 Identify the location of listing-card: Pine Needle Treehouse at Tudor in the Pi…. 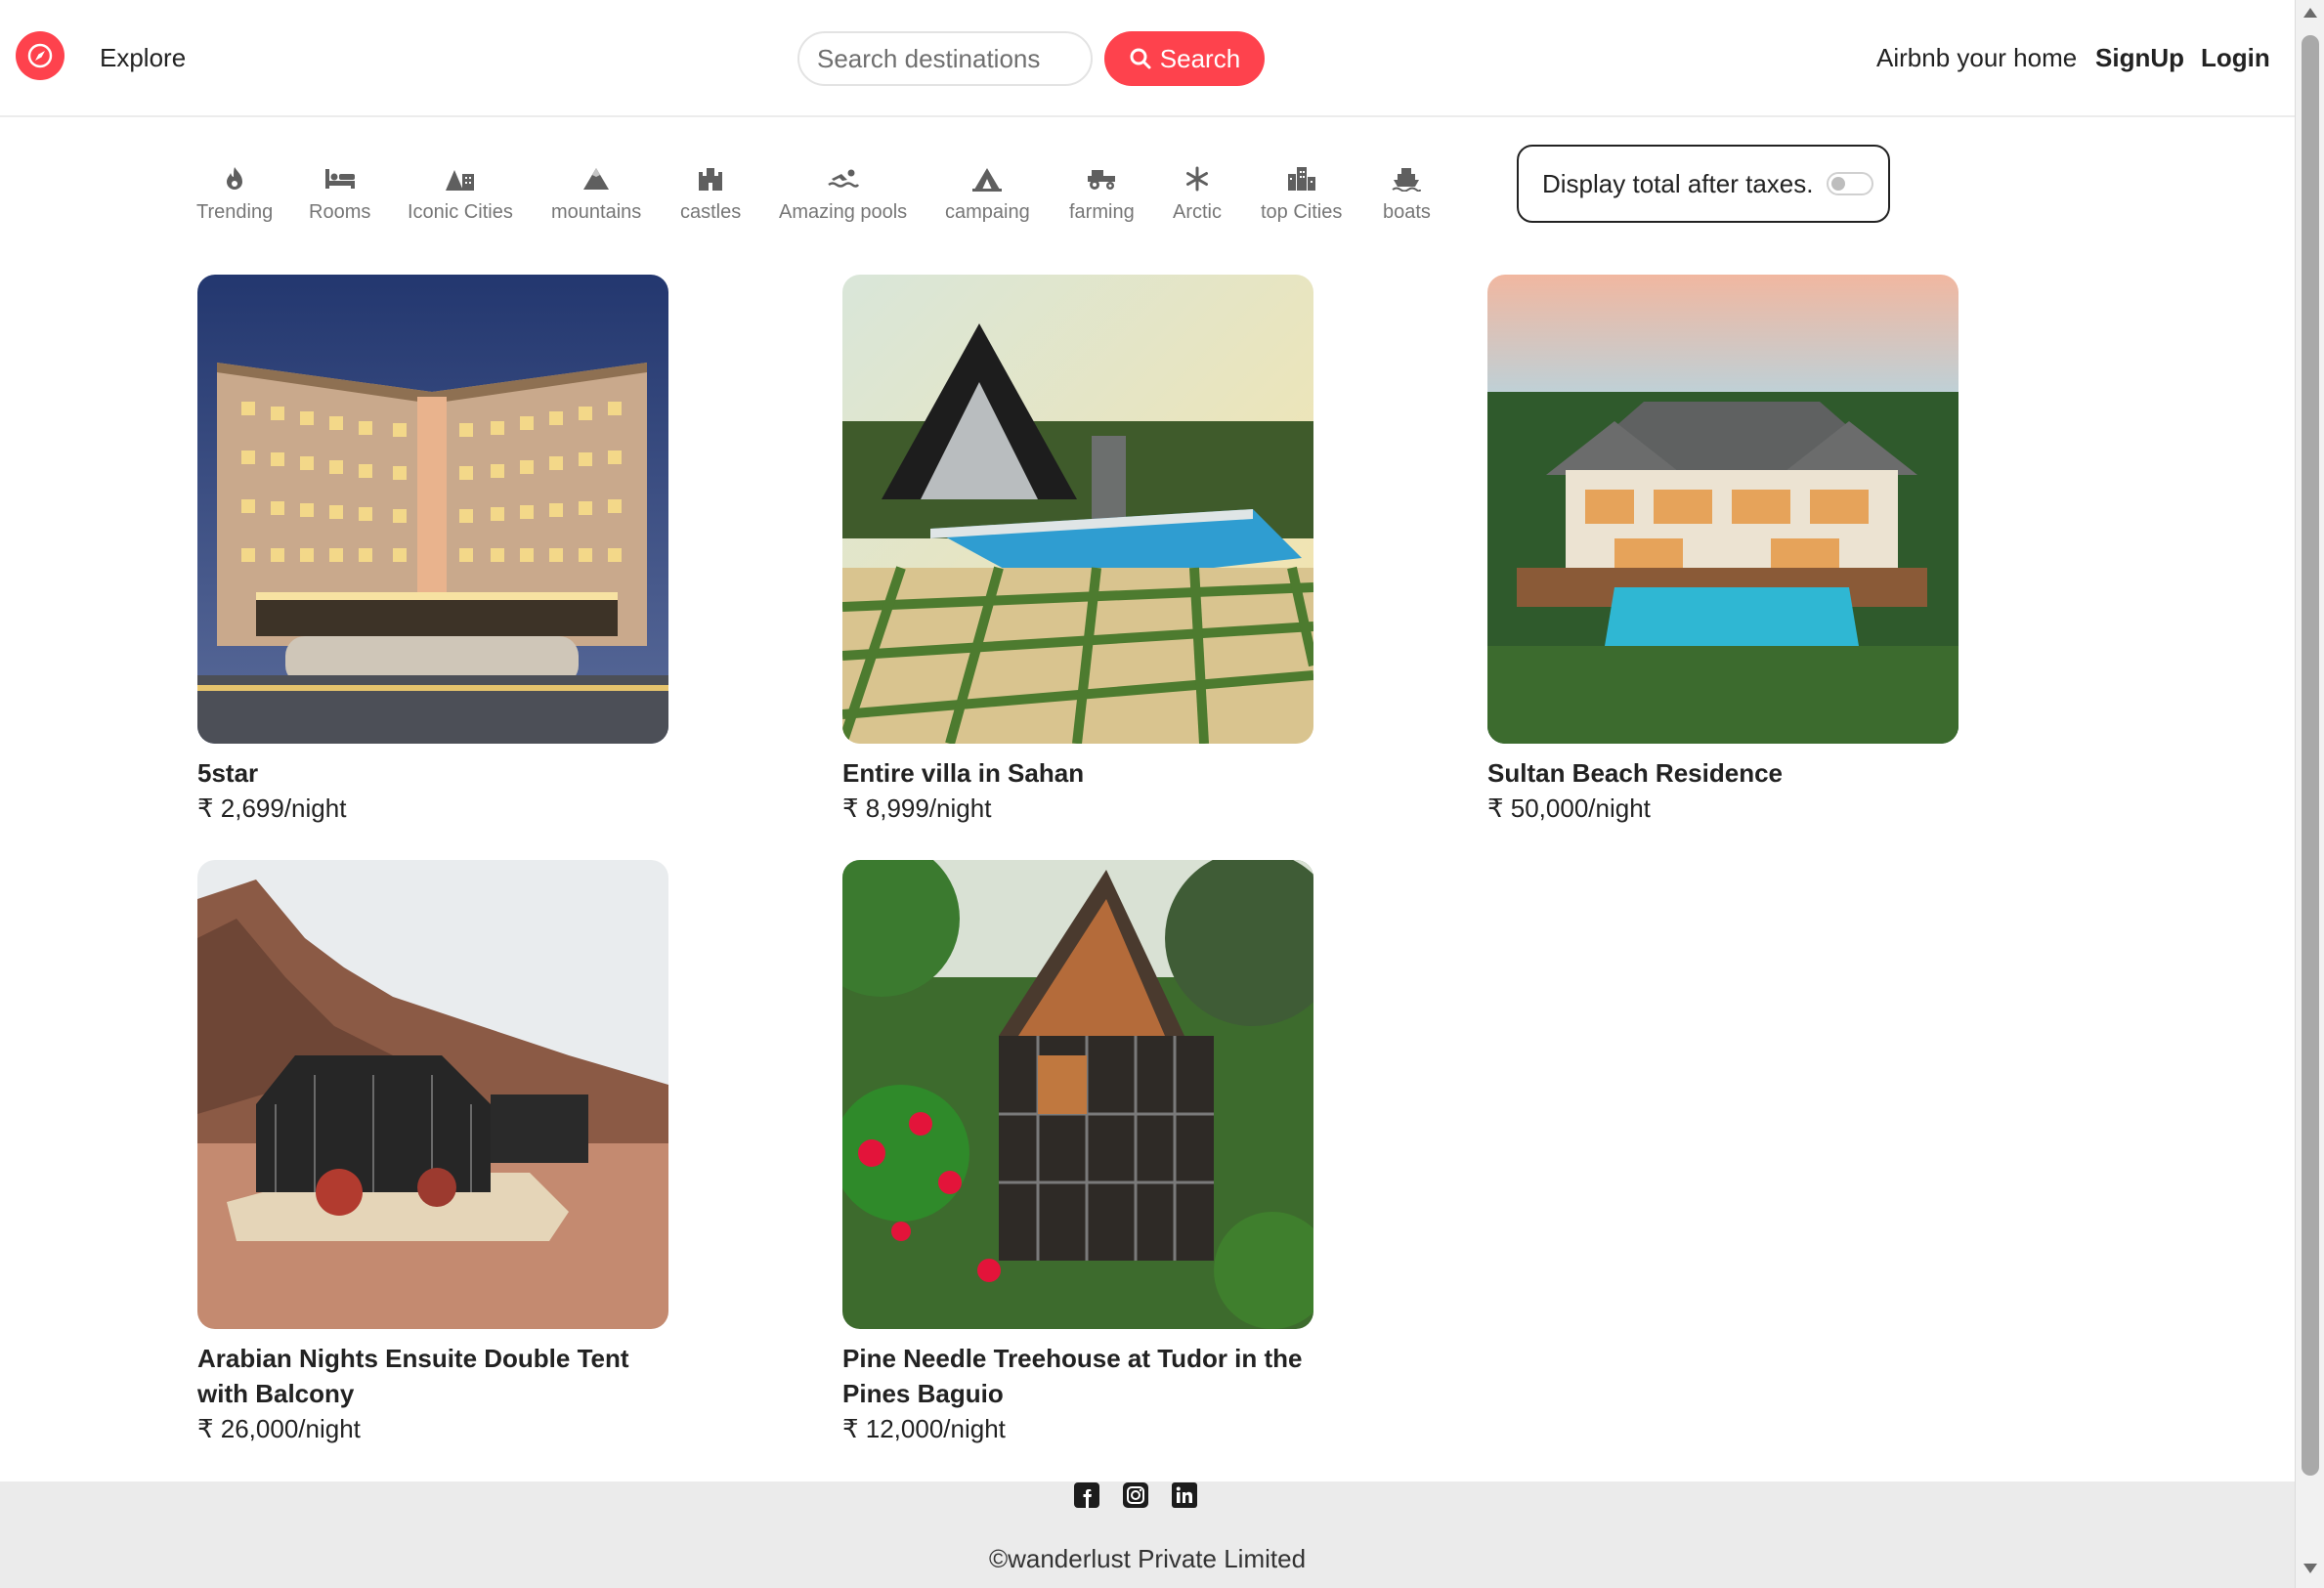
(1077, 1153).